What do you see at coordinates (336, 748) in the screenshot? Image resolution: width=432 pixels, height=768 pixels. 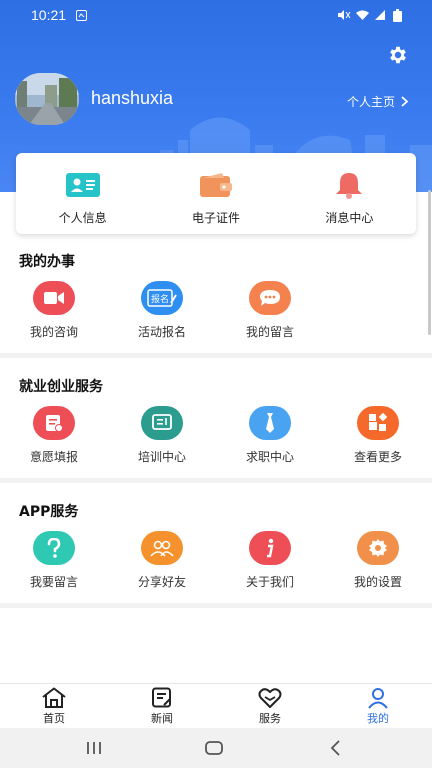 I see `back-icon` at bounding box center [336, 748].